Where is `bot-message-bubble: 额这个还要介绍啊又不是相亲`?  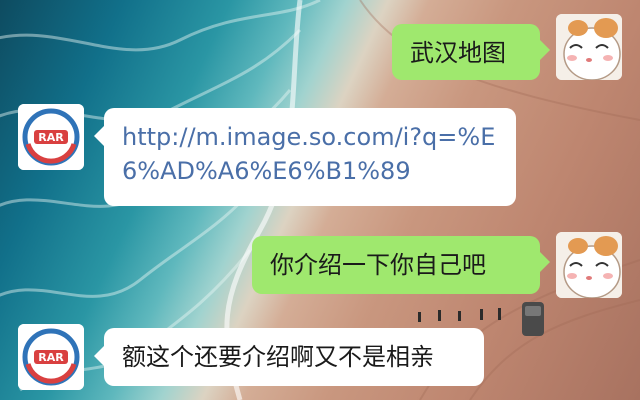 bot-message-bubble: 额这个还要介绍啊又不是相亲 is located at coordinates (289, 357).